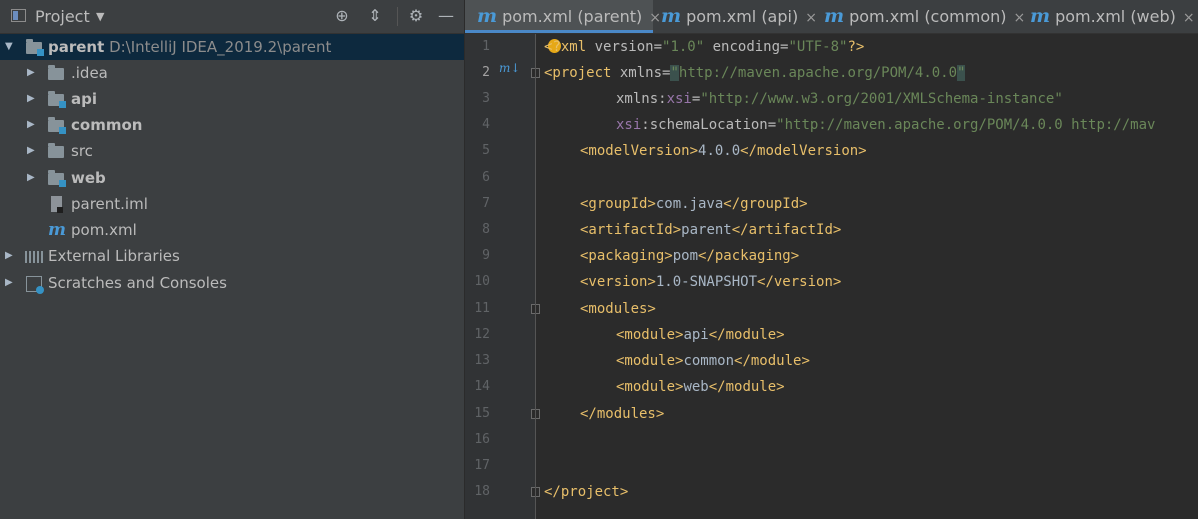 This screenshot has height=519, width=1198. I want to click on code-line: <packaging>pom</packaging>, so click(690, 256).